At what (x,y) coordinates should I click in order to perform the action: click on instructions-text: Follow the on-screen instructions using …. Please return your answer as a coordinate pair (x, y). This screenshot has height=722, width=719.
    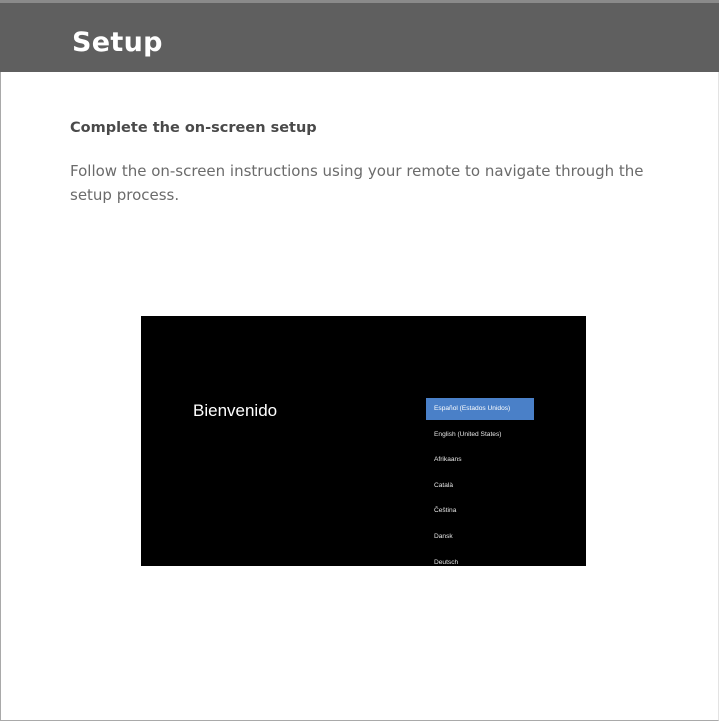
    Looking at the image, I should click on (357, 183).